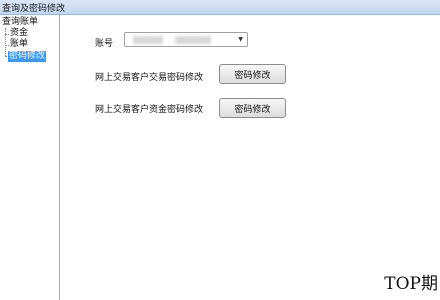 The height and width of the screenshot is (300, 440). I want to click on change-fund-password-button: 密码修改, so click(252, 108).